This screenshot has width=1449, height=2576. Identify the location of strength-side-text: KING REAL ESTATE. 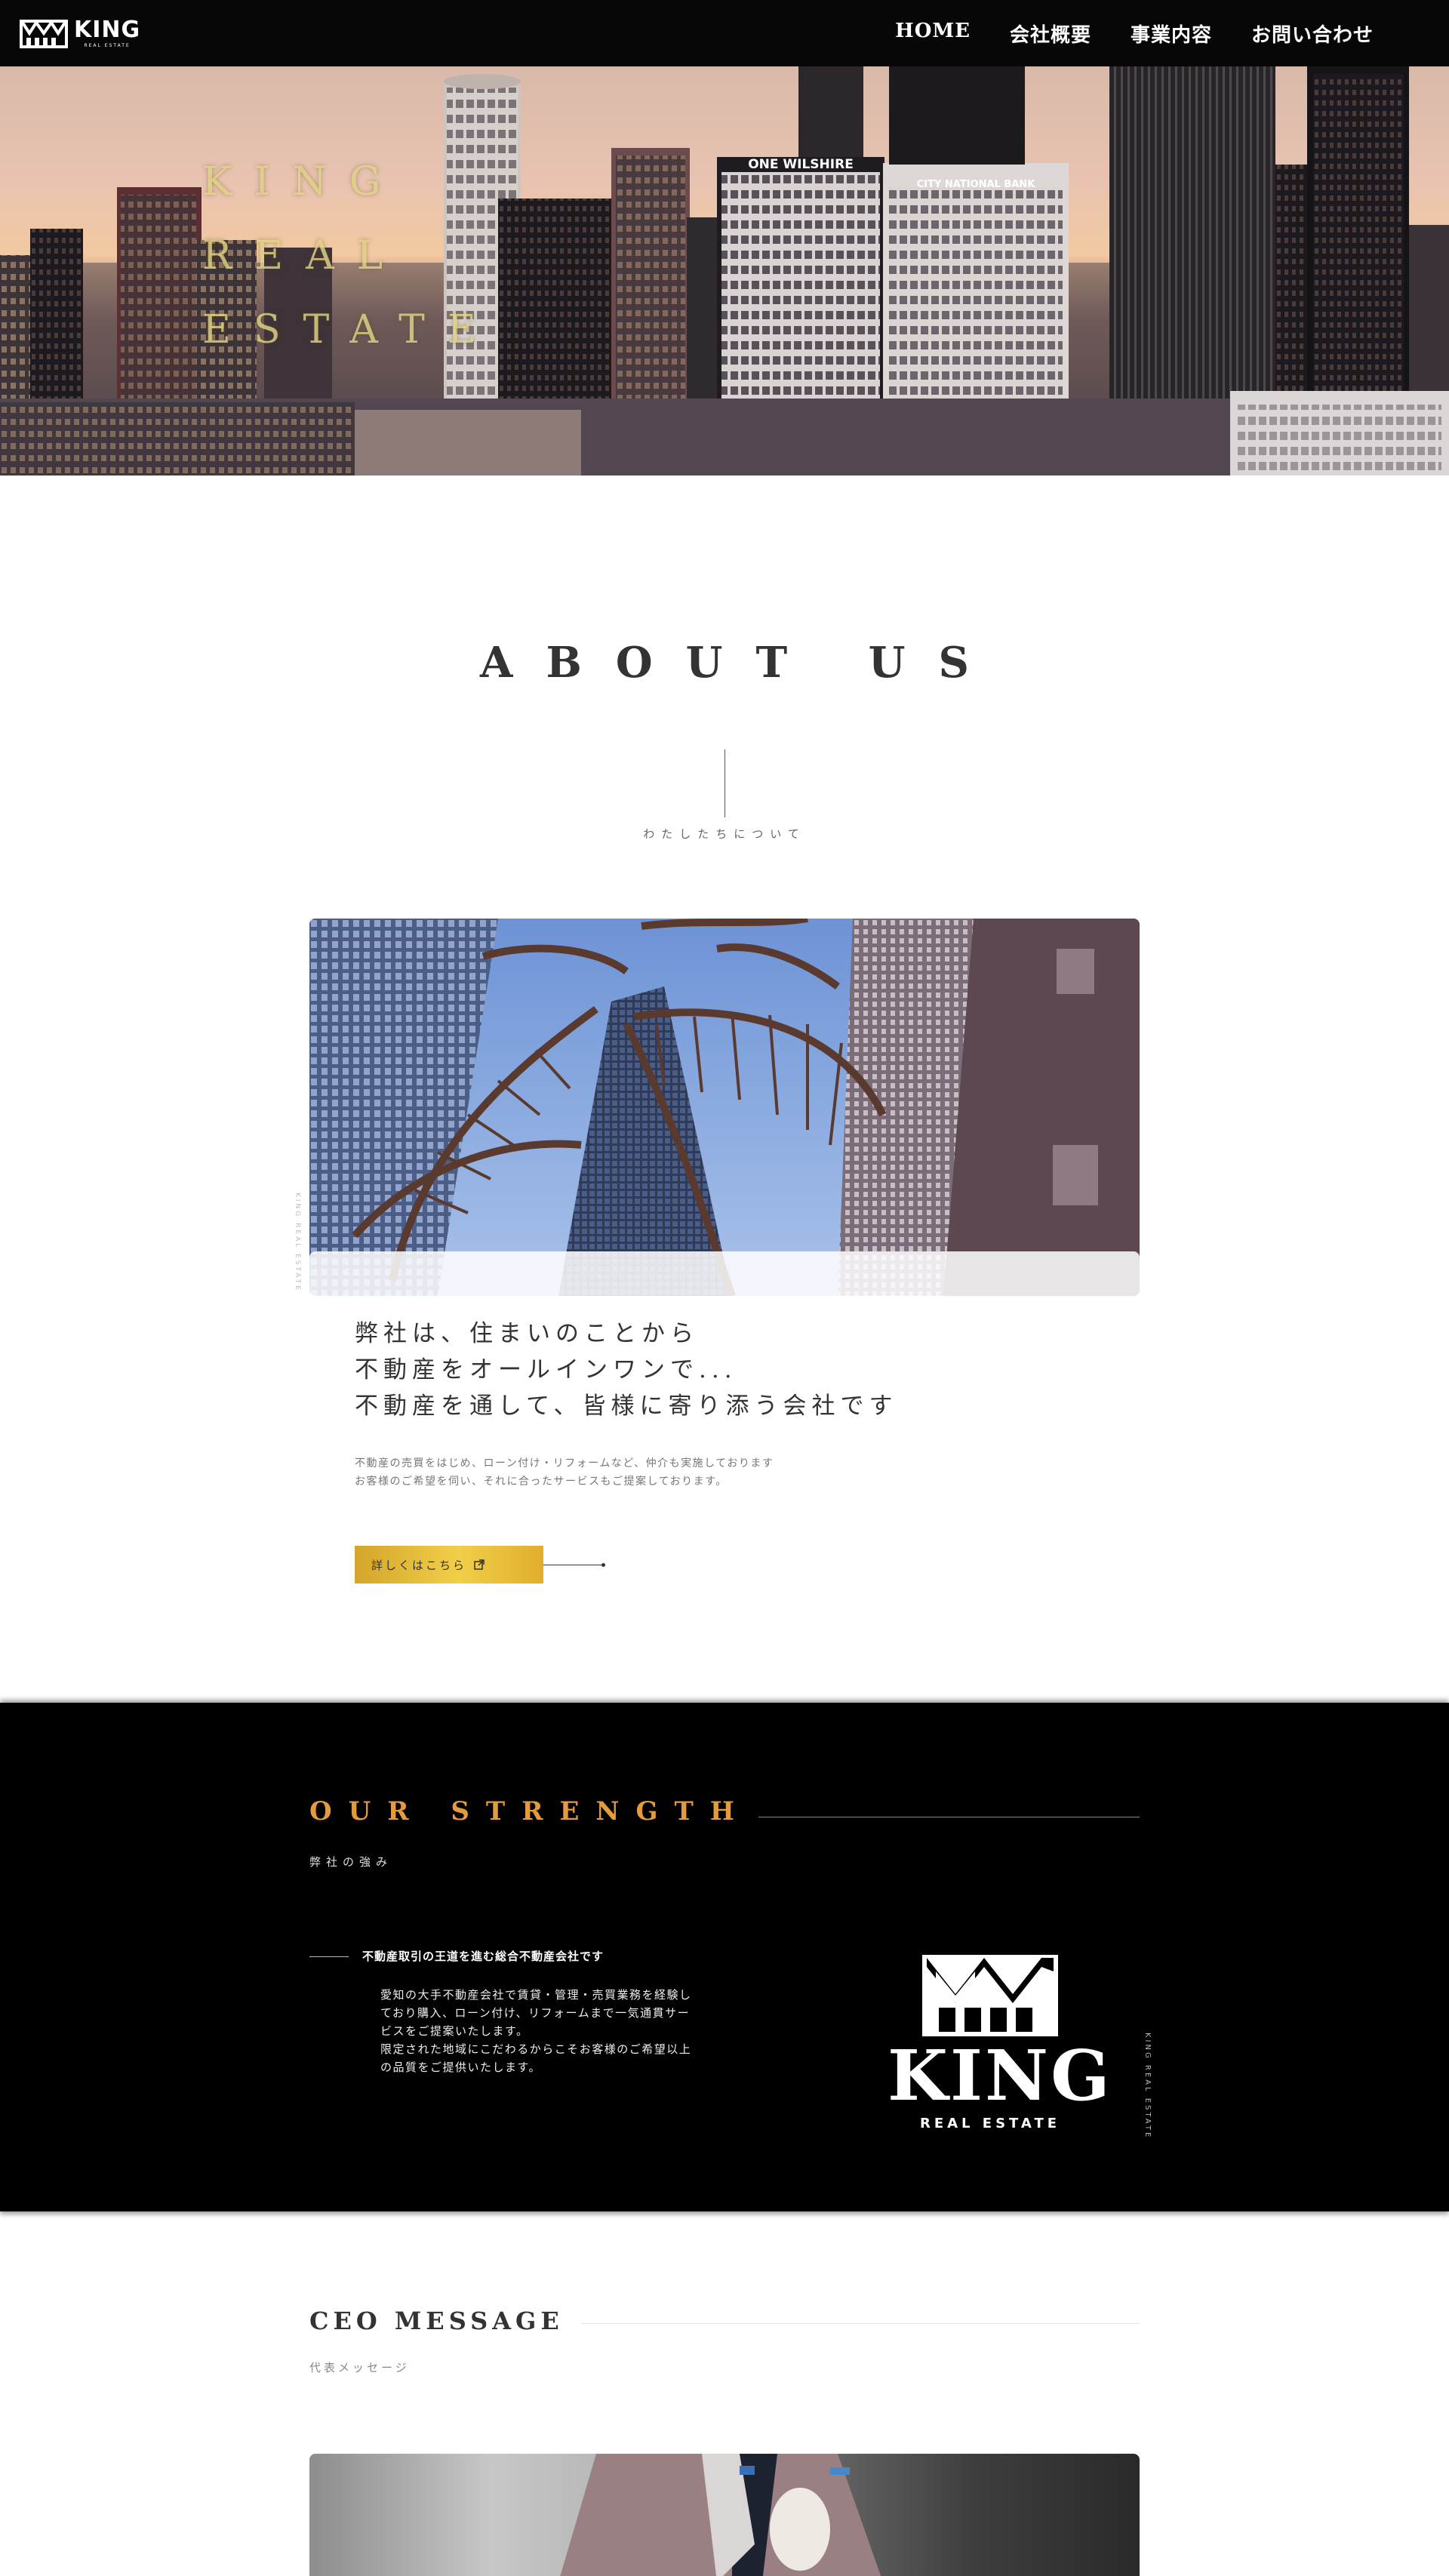
(1147, 2086).